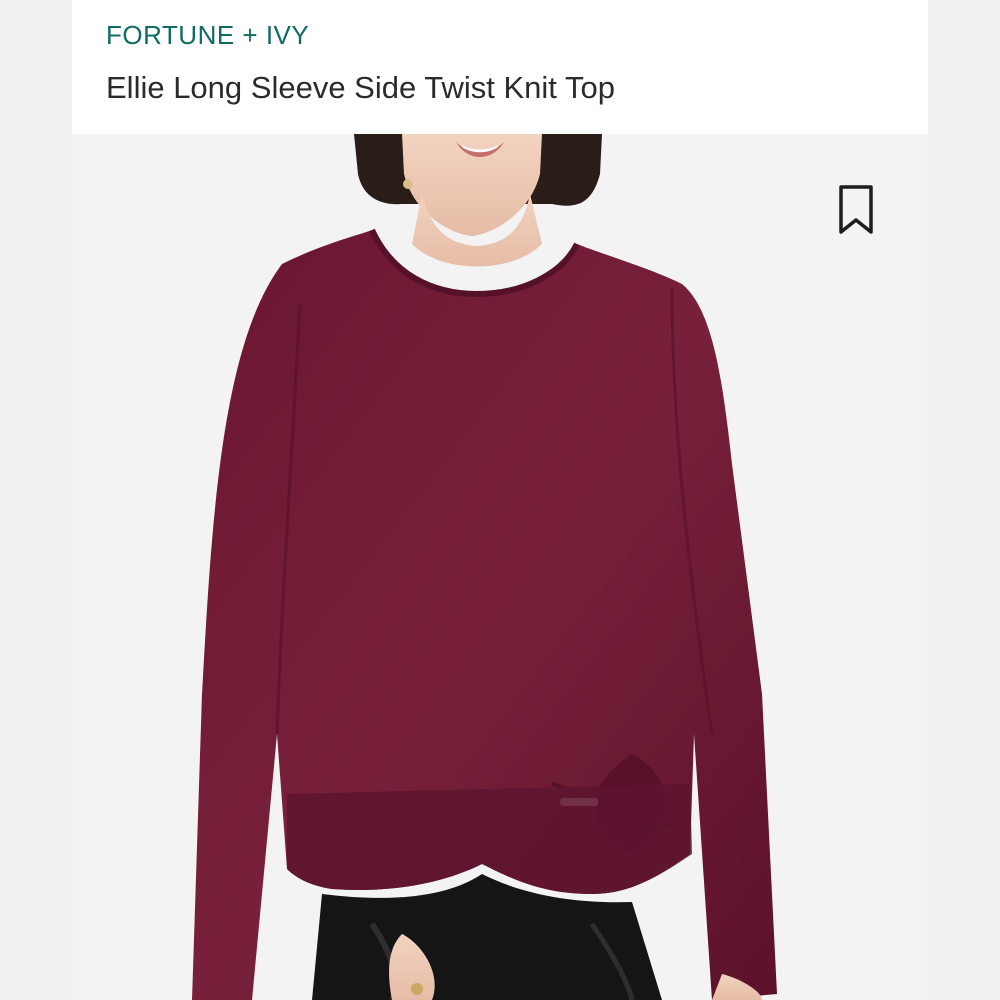 Image resolution: width=1000 pixels, height=1000 pixels. What do you see at coordinates (964, 500) in the screenshot?
I see `right-gutter` at bounding box center [964, 500].